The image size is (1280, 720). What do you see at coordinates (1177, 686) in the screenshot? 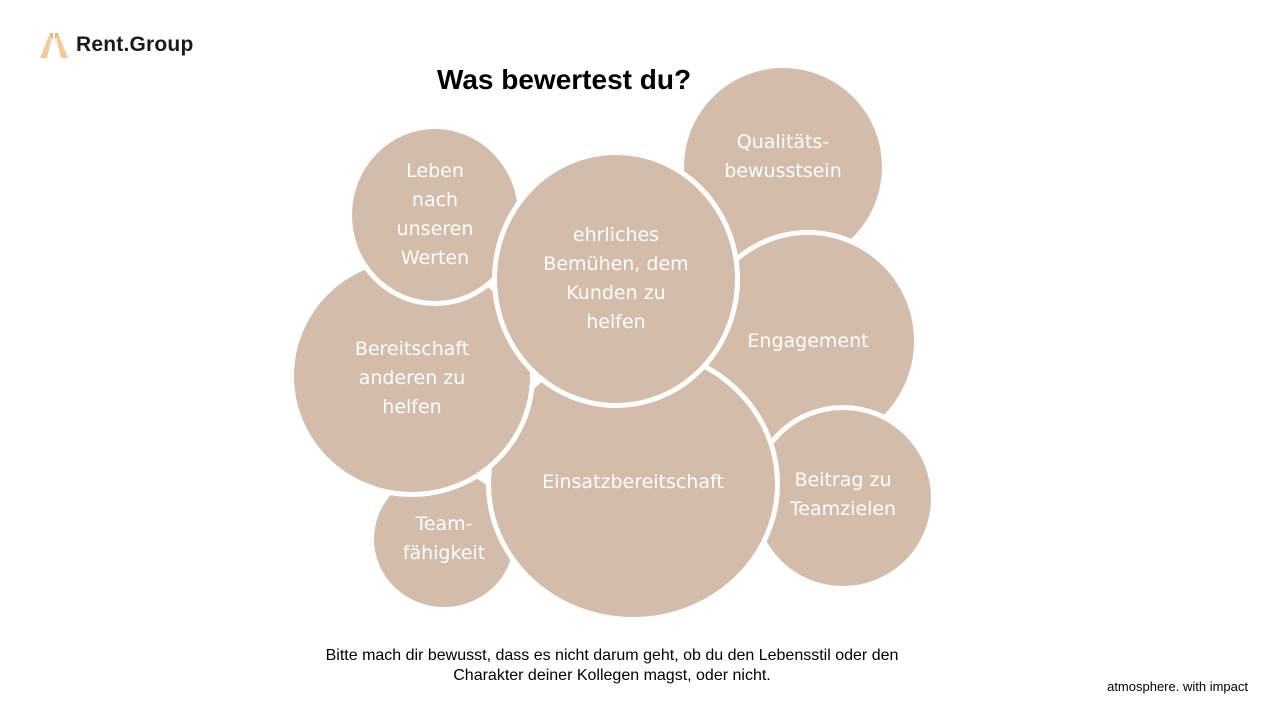
I see `footer-tagline: atmosphere. with impact` at bounding box center [1177, 686].